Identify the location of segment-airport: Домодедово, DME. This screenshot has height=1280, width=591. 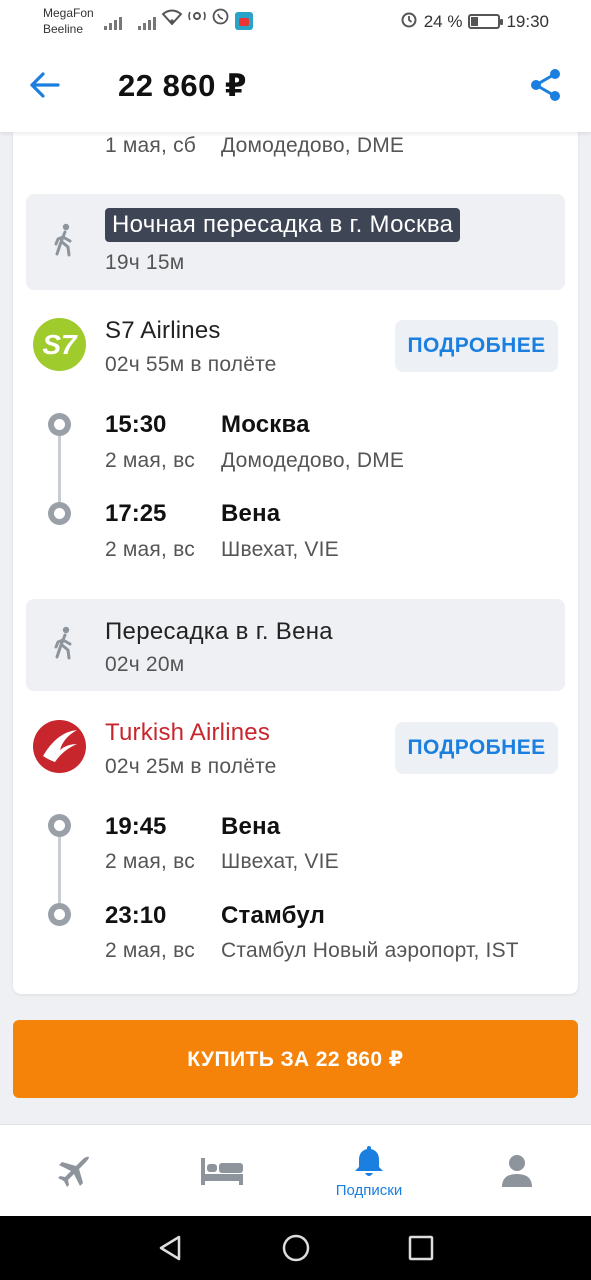
(313, 145).